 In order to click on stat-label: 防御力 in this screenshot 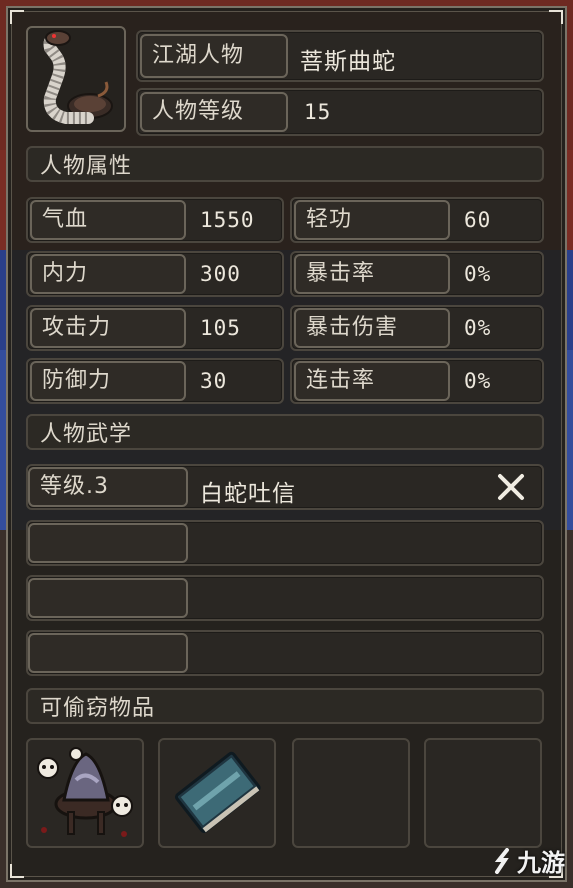, I will do `click(108, 381)`.